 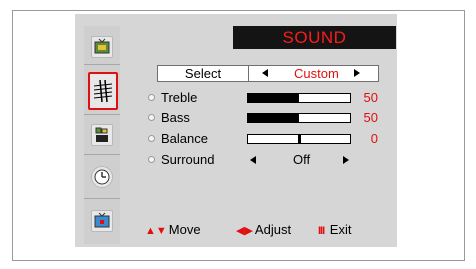 I want to click on move-label: Move, so click(x=184, y=229).